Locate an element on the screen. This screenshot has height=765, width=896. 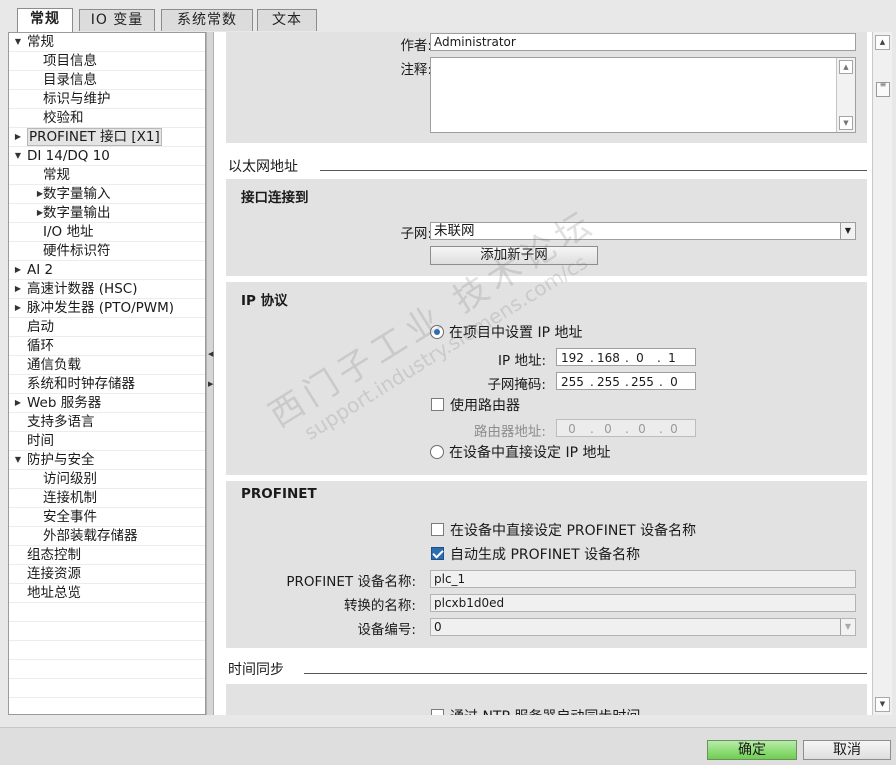
tree-item: 目录信息 is located at coordinates (107, 80).